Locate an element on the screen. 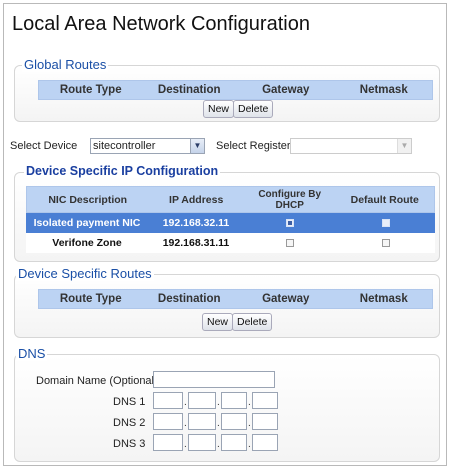  global-routes-header: Route Type Destination Gateway Netmask is located at coordinates (235, 90).